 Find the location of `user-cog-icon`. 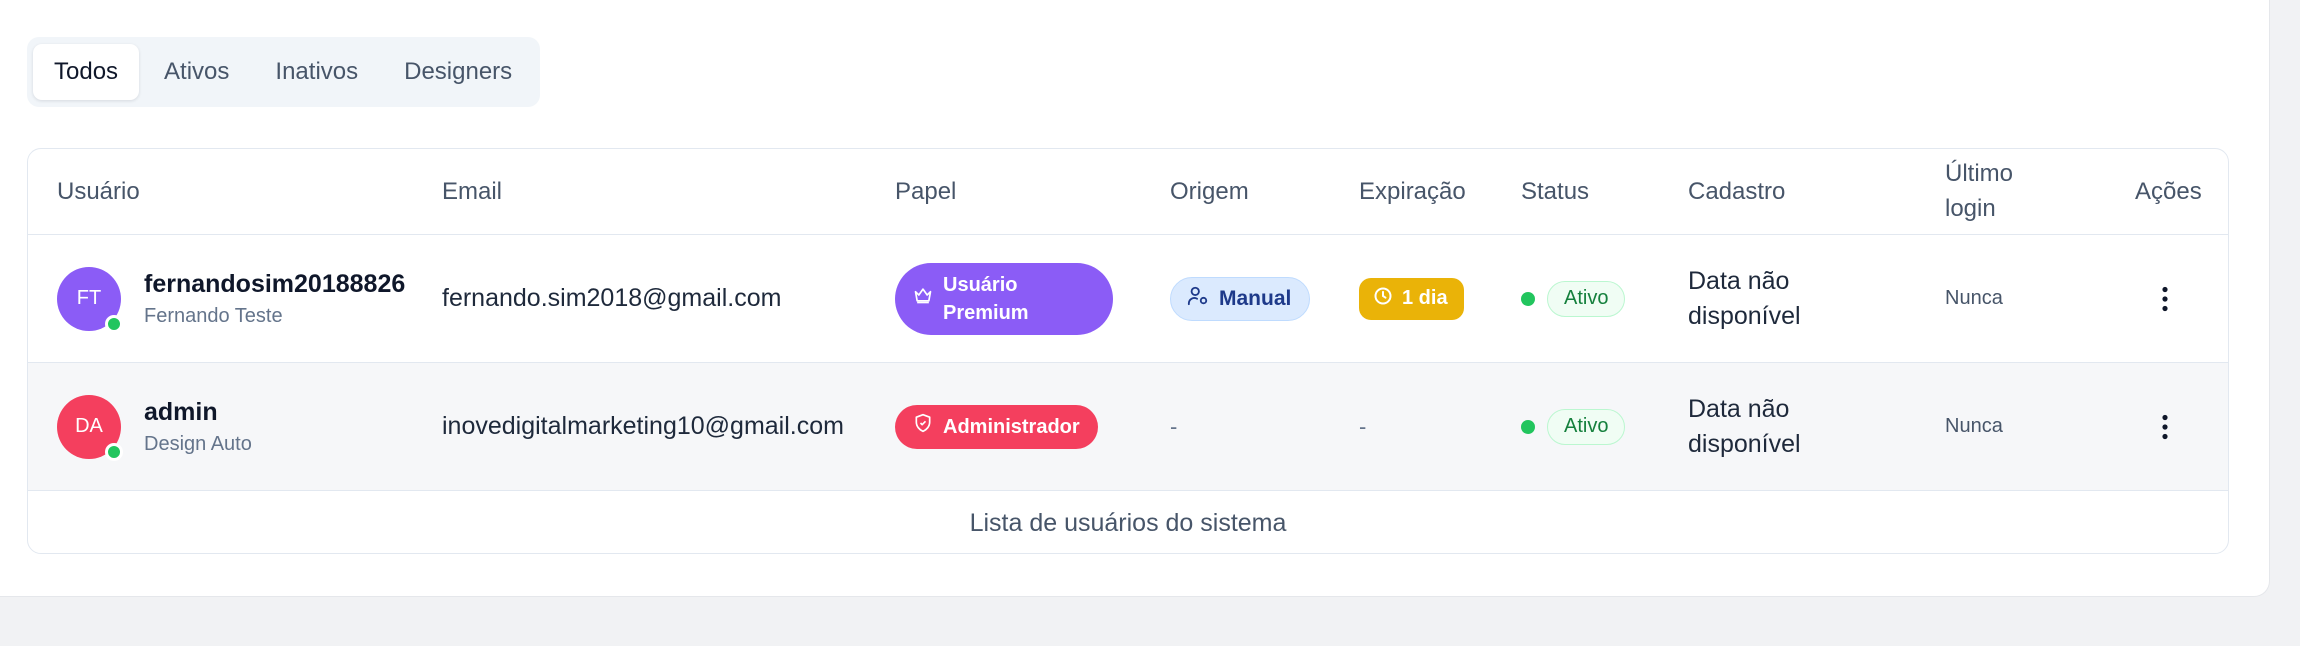

user-cog-icon is located at coordinates (1203, 299).